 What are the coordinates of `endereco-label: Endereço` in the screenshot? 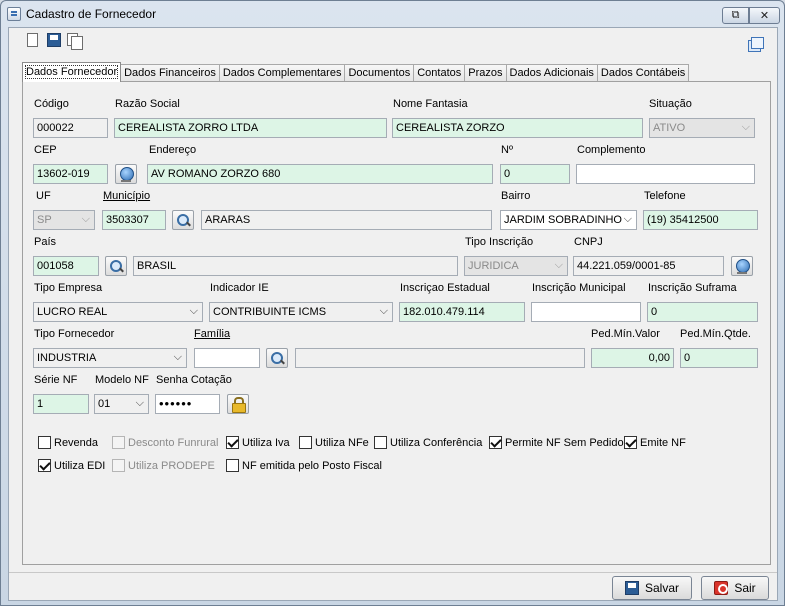 It's located at (173, 150).